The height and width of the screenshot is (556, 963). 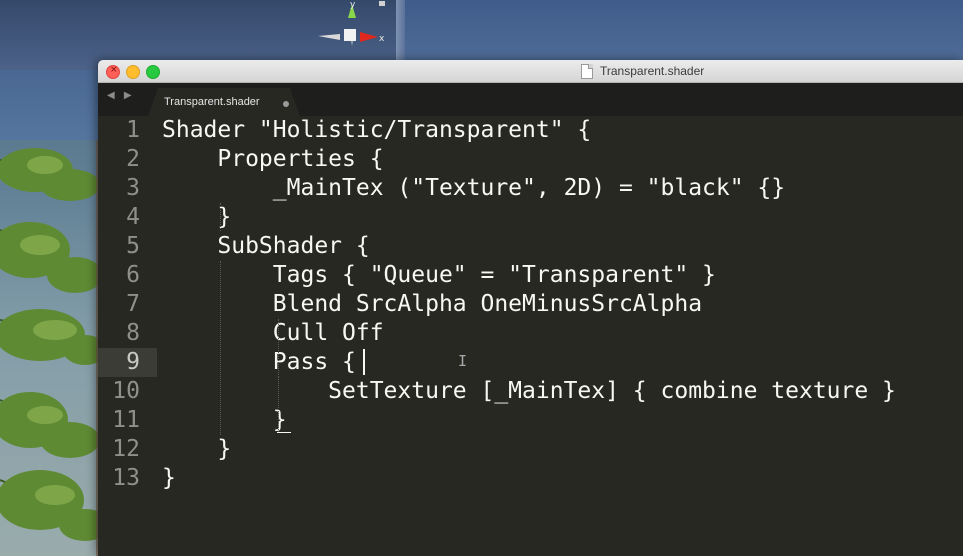 I want to click on code-line: 2 Properties {, so click(x=530, y=159).